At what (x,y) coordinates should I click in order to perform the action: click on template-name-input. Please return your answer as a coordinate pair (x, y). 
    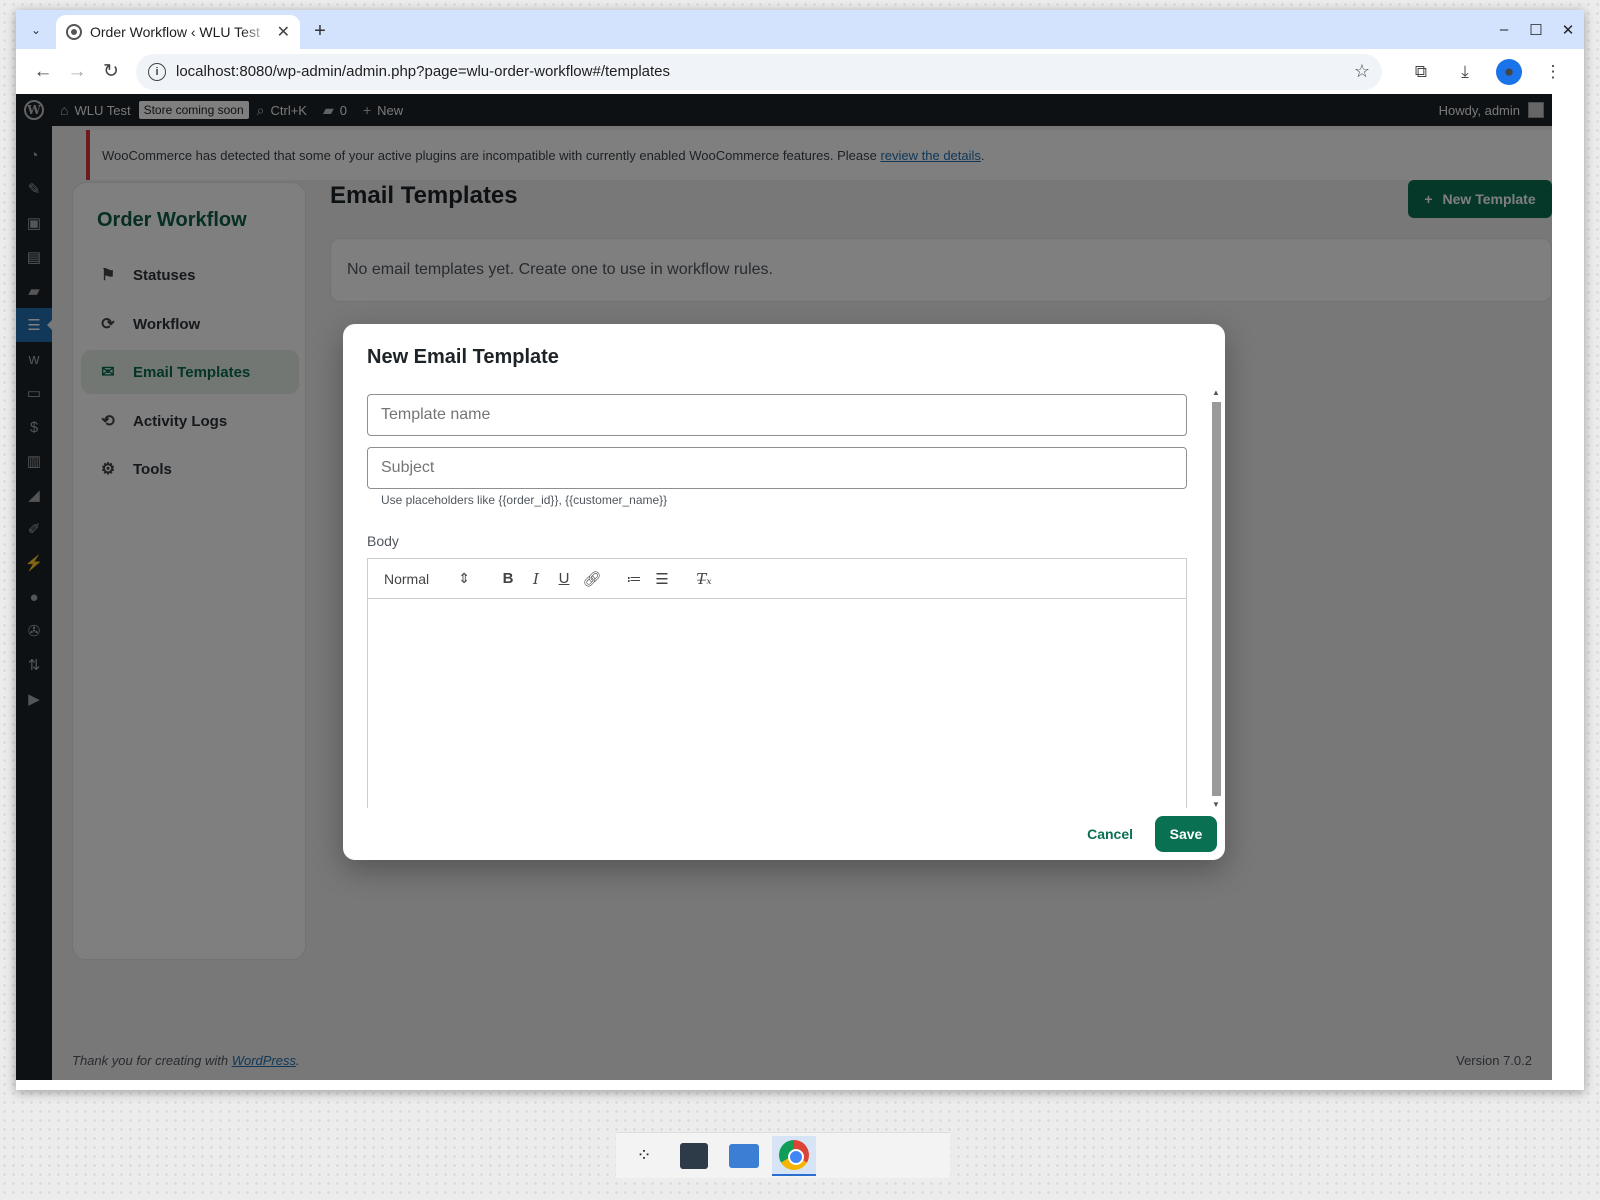
    Looking at the image, I should click on (777, 415).